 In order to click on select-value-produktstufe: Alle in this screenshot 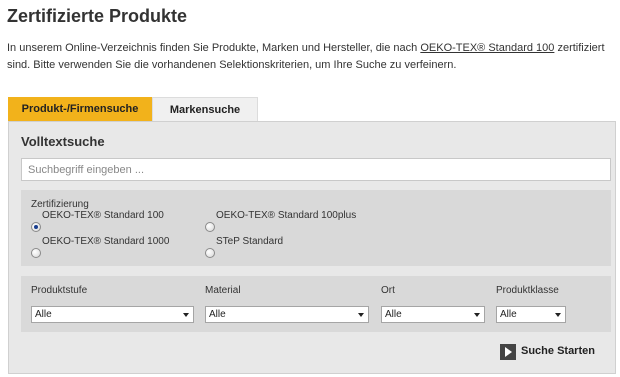, I will do `click(43, 314)`.